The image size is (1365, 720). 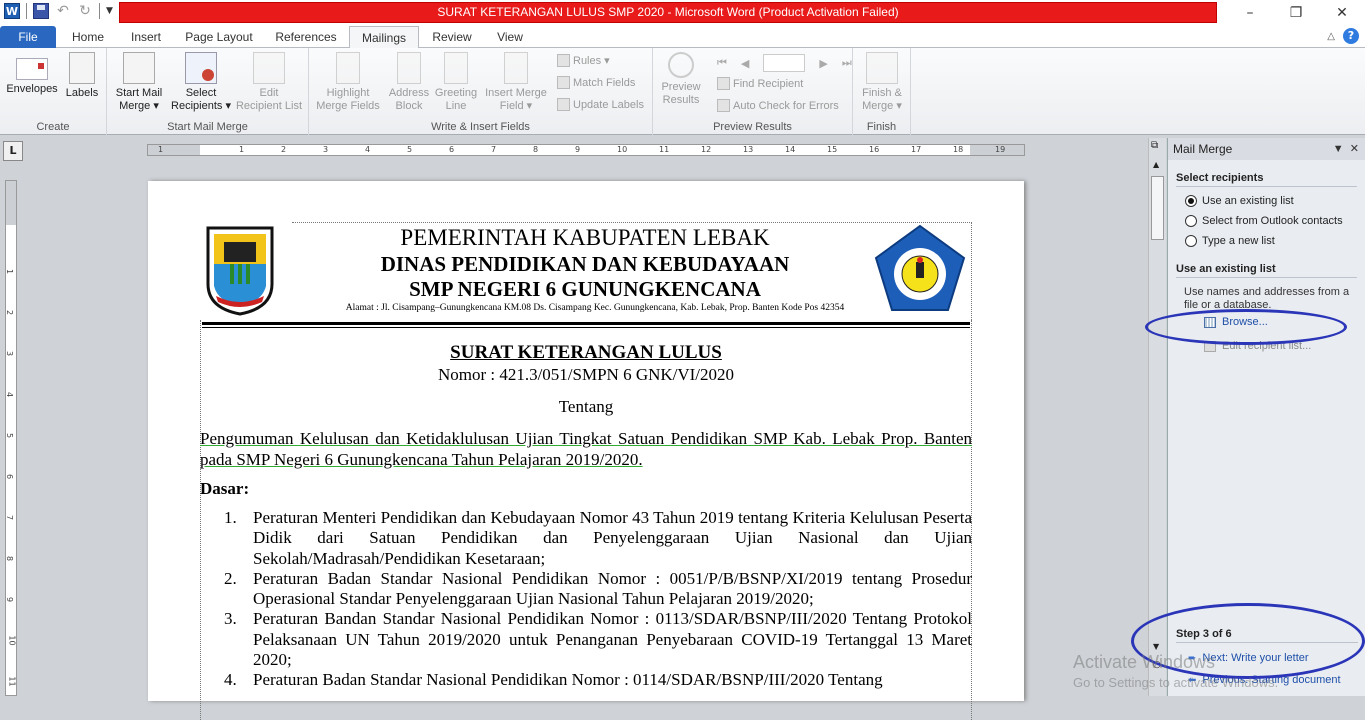 I want to click on button-label: Edit, so click(x=269, y=93).